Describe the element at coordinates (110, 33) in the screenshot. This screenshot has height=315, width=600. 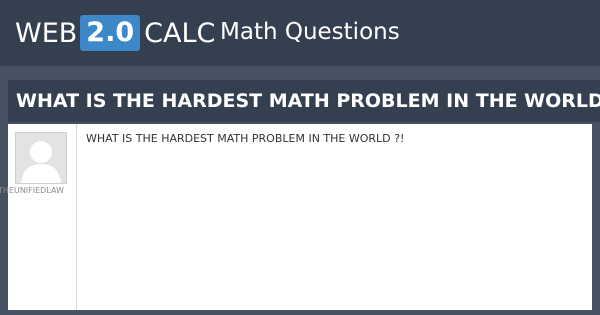
I see `logo-badge: 2.0` at that location.